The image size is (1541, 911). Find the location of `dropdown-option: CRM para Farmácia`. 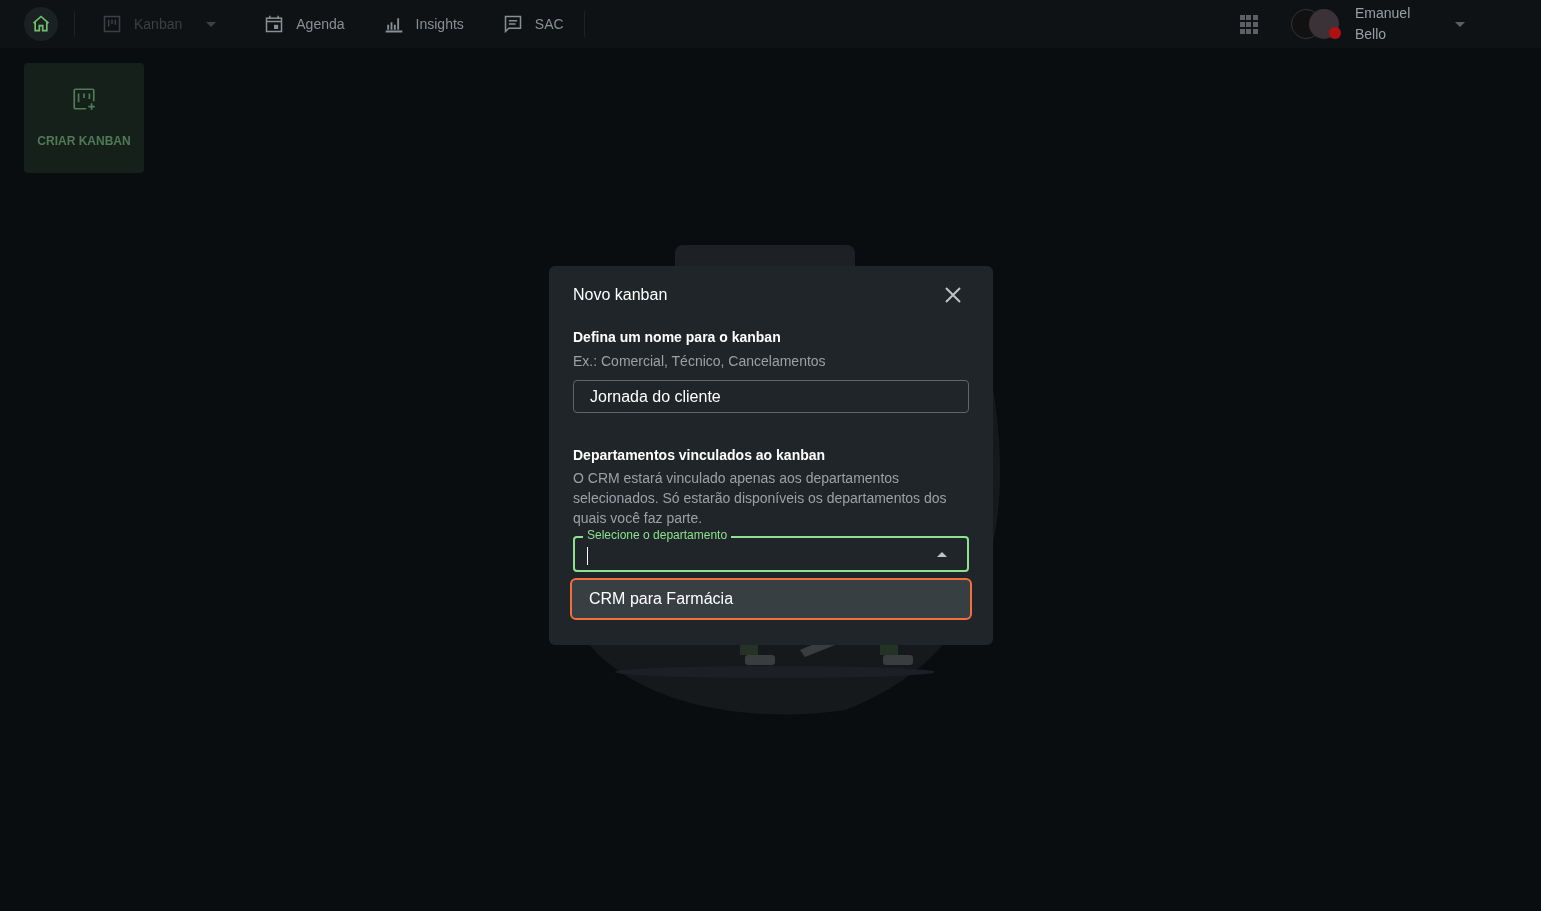

dropdown-option: CRM para Farmácia is located at coordinates (771, 599).